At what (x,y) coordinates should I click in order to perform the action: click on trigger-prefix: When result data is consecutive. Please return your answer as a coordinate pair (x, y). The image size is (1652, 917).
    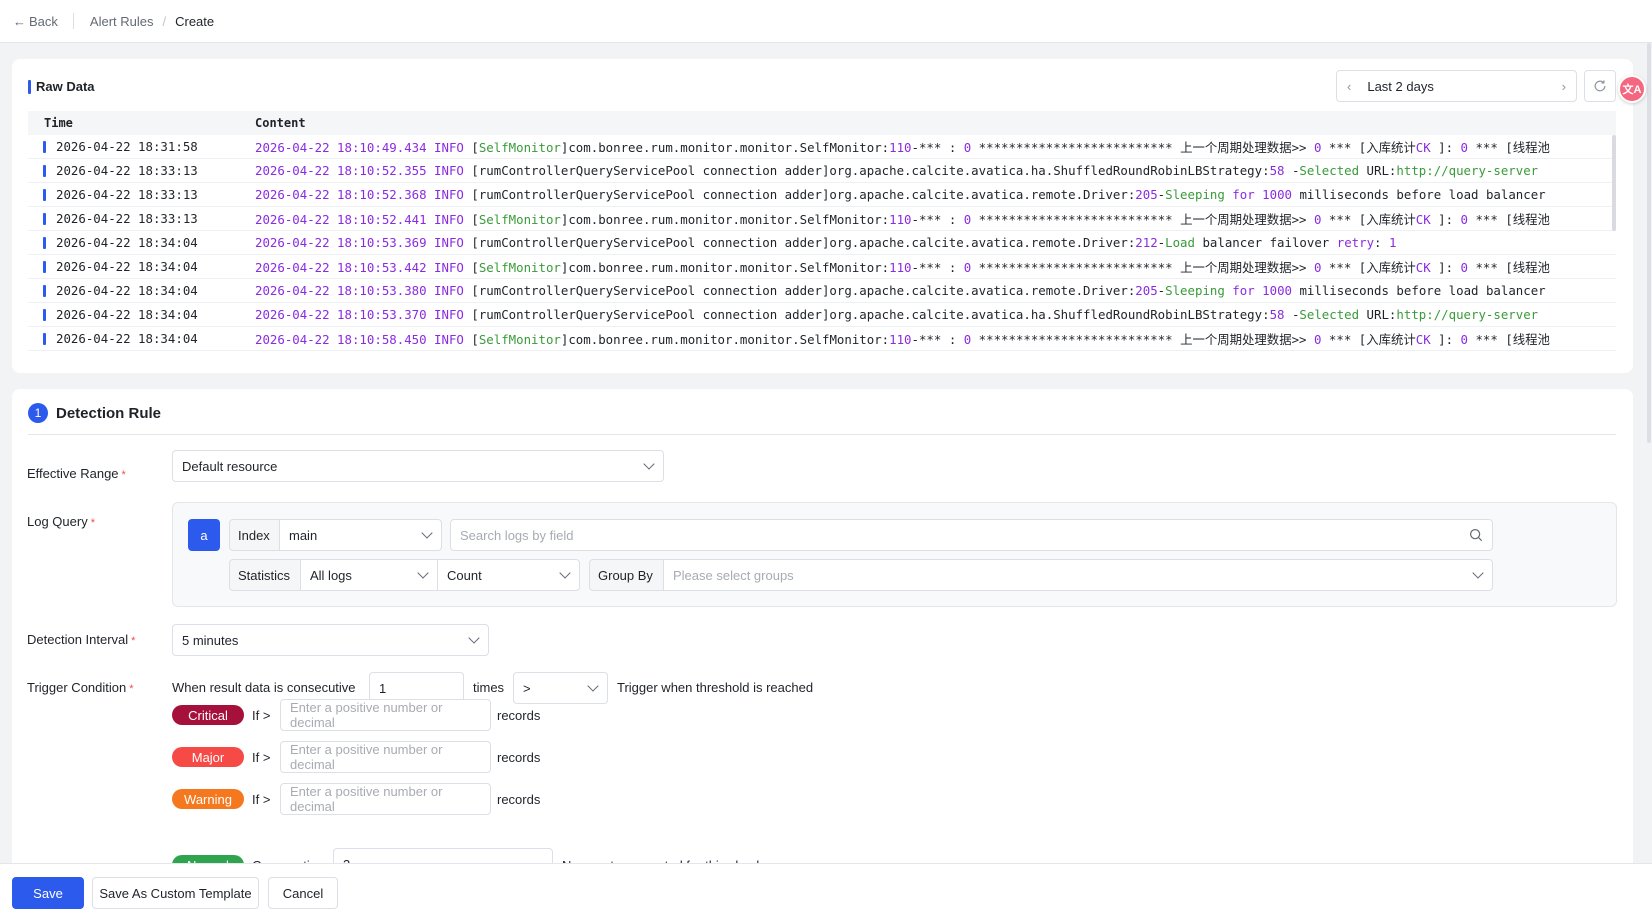
    Looking at the image, I should click on (264, 687).